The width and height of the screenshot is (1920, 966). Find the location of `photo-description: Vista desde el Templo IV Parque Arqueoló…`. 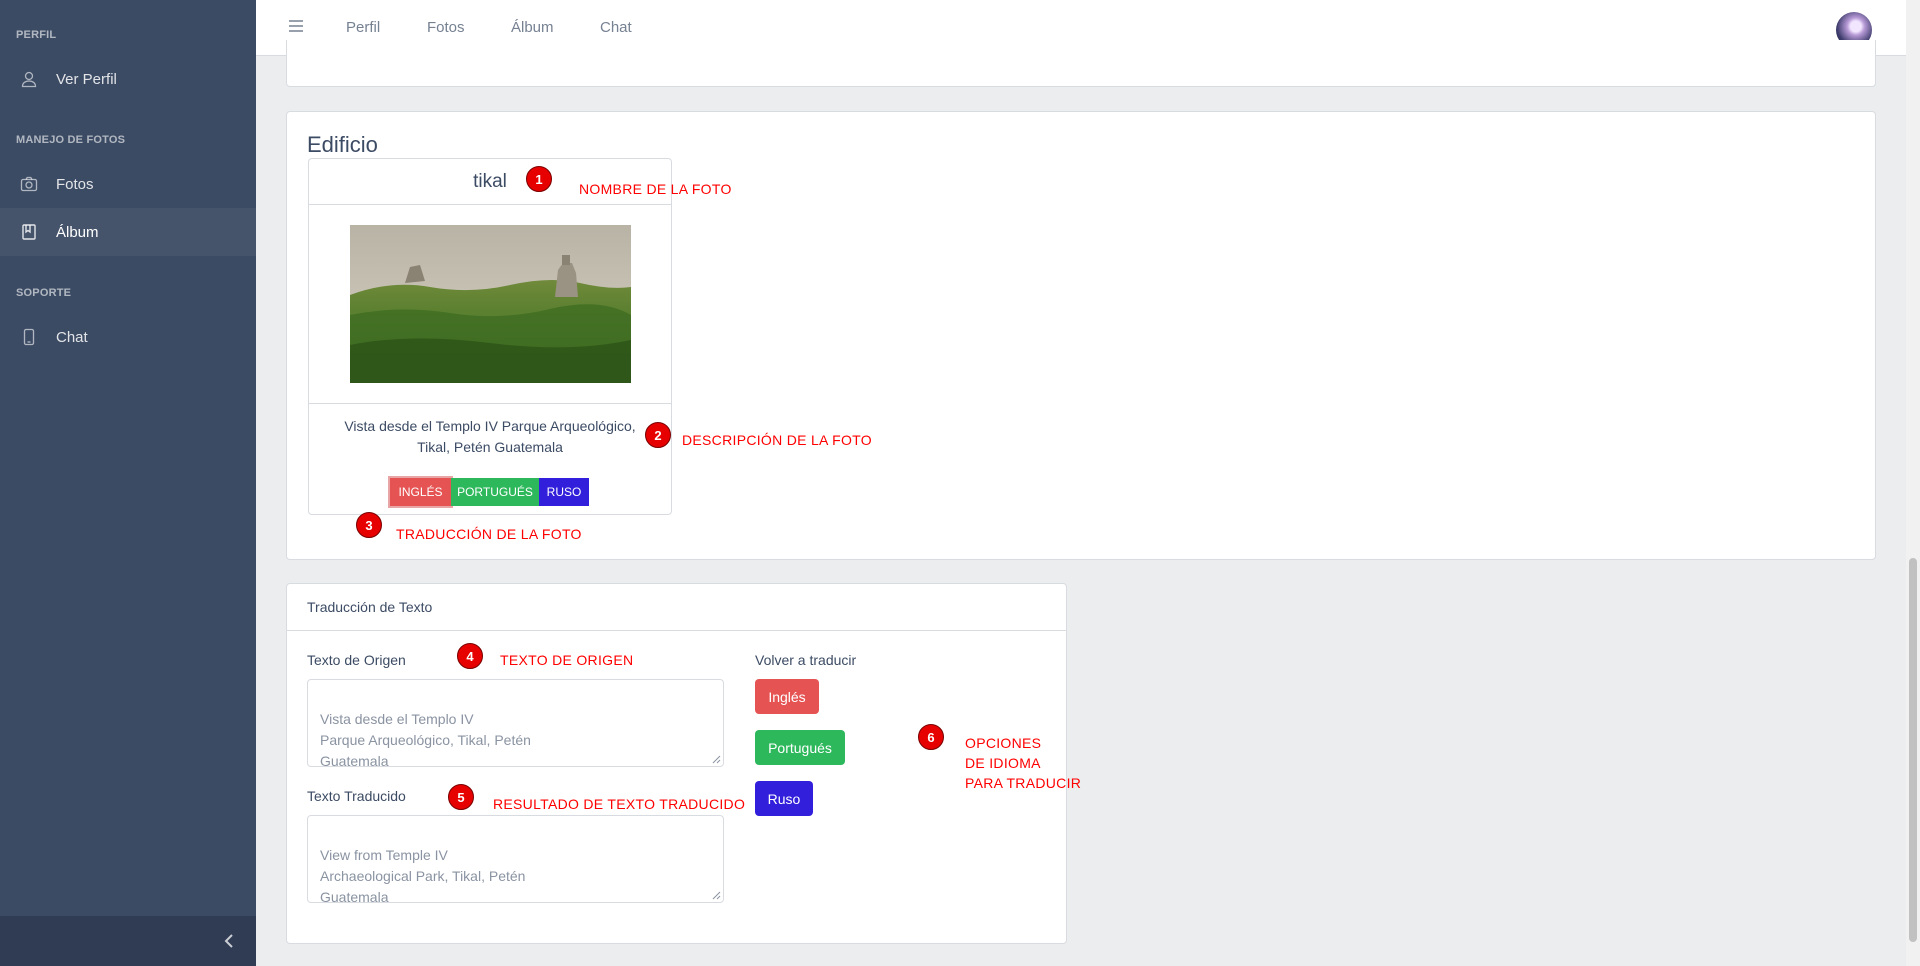

photo-description: Vista desde el Templo IV Parque Arqueoló… is located at coordinates (490, 436).